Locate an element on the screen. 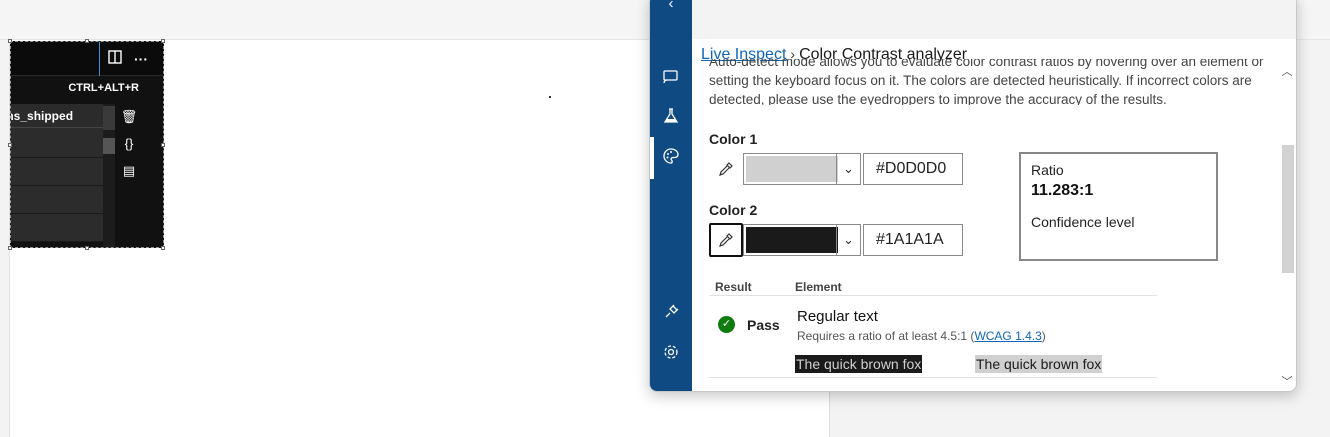 The height and width of the screenshot is (437, 1330). column-header-label: ms_shipped is located at coordinates (42, 116).